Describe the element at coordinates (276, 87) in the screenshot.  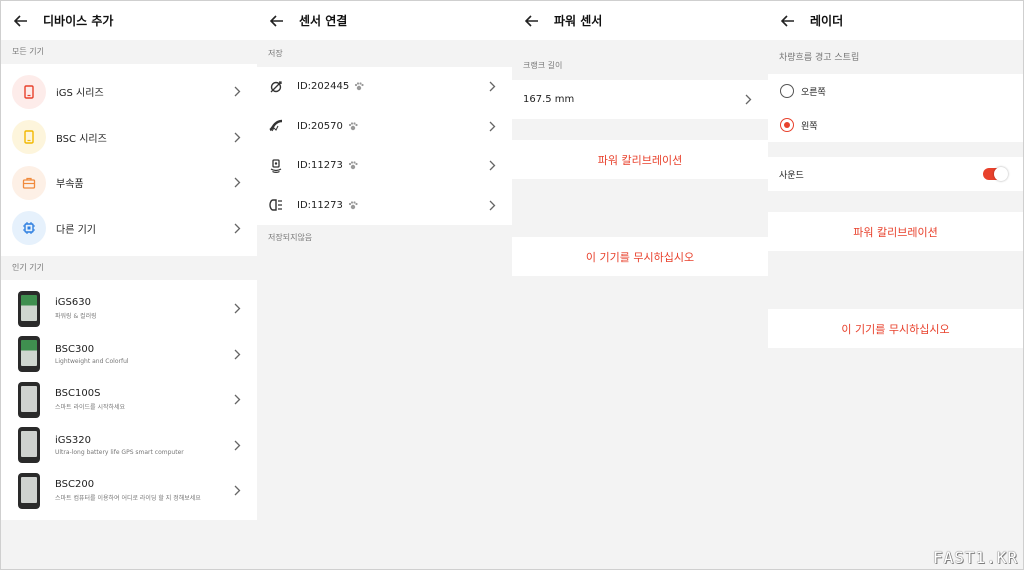
I see `cadence-sensor-icon` at that location.